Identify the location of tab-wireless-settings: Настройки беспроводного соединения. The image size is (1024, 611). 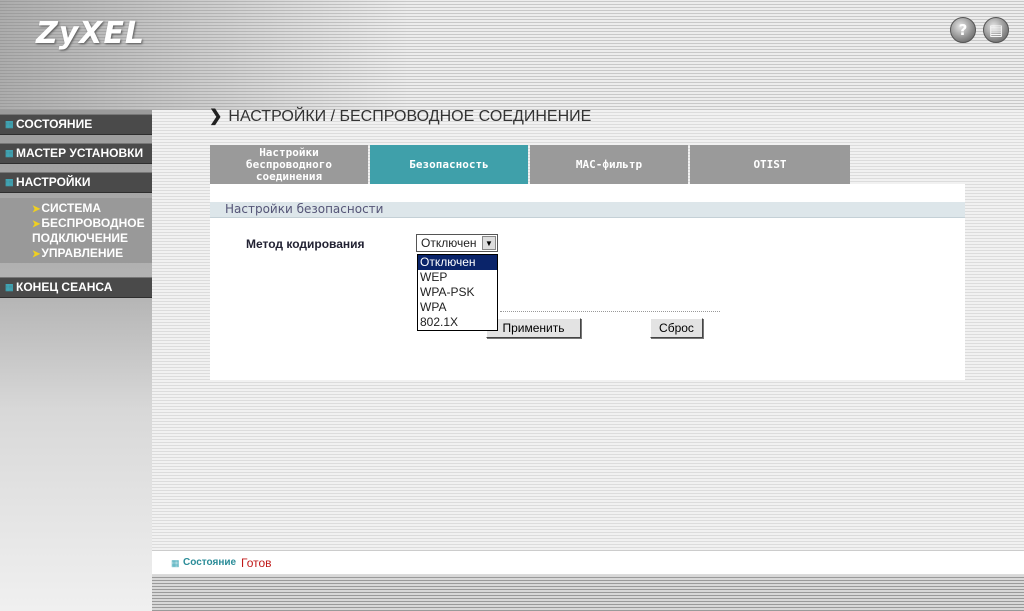
(289, 164).